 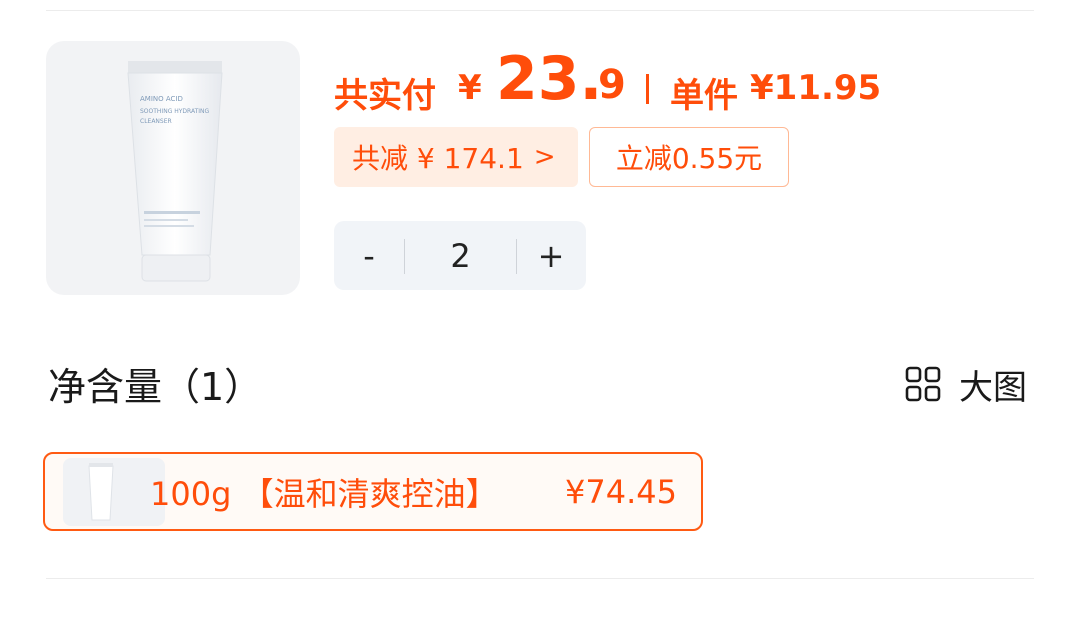 I want to click on top-divider, so click(x=540, y=10).